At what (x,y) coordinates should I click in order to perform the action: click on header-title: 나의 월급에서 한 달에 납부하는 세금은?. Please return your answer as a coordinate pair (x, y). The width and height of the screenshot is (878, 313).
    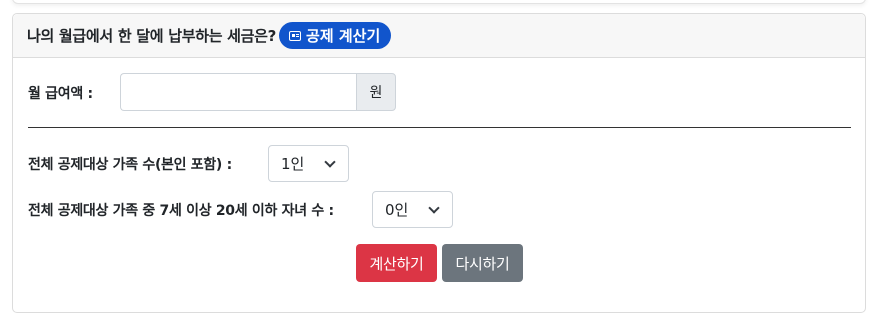
    Looking at the image, I should click on (152, 36).